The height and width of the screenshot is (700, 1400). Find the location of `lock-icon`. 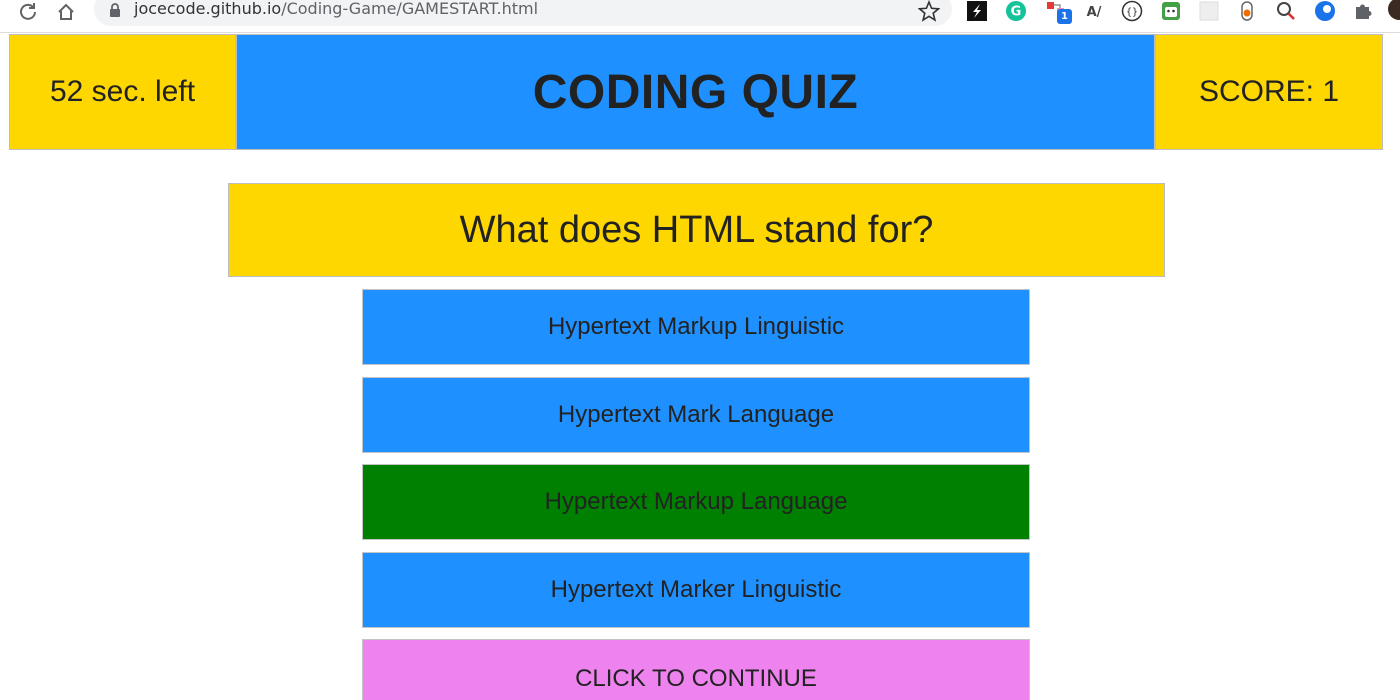

lock-icon is located at coordinates (115, 10).